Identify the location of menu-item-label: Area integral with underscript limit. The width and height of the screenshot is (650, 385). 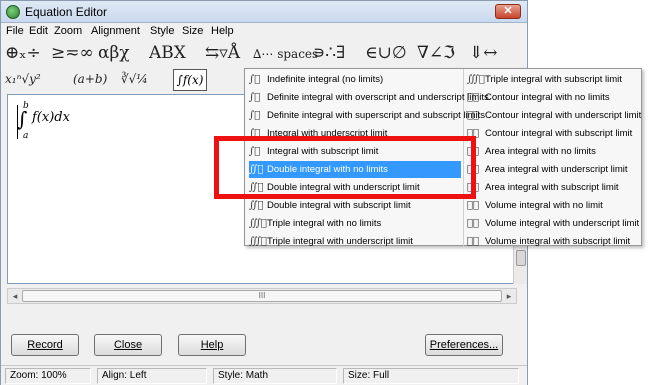
(556, 169).